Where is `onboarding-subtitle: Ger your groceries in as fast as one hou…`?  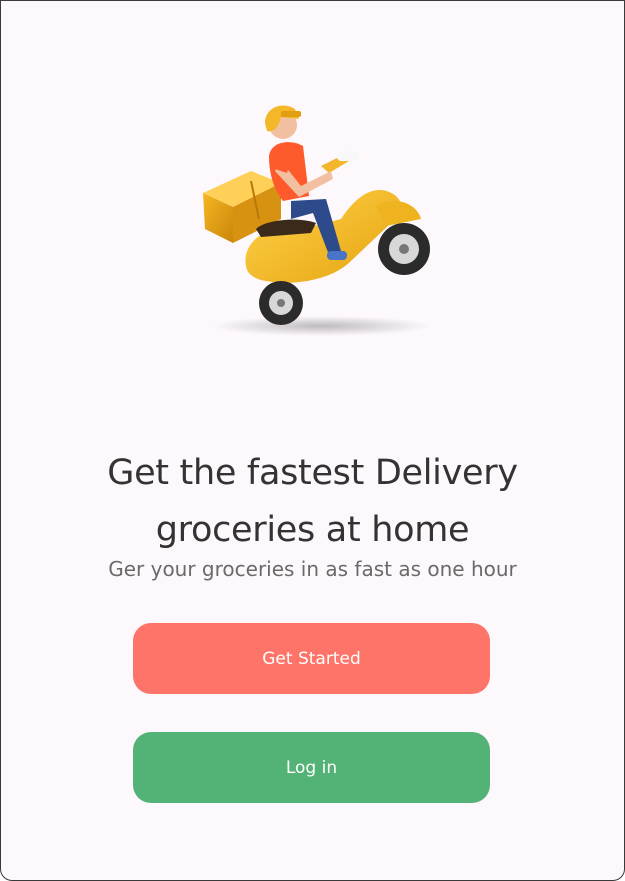 onboarding-subtitle: Ger your groceries in as fast as one hou… is located at coordinates (312, 569).